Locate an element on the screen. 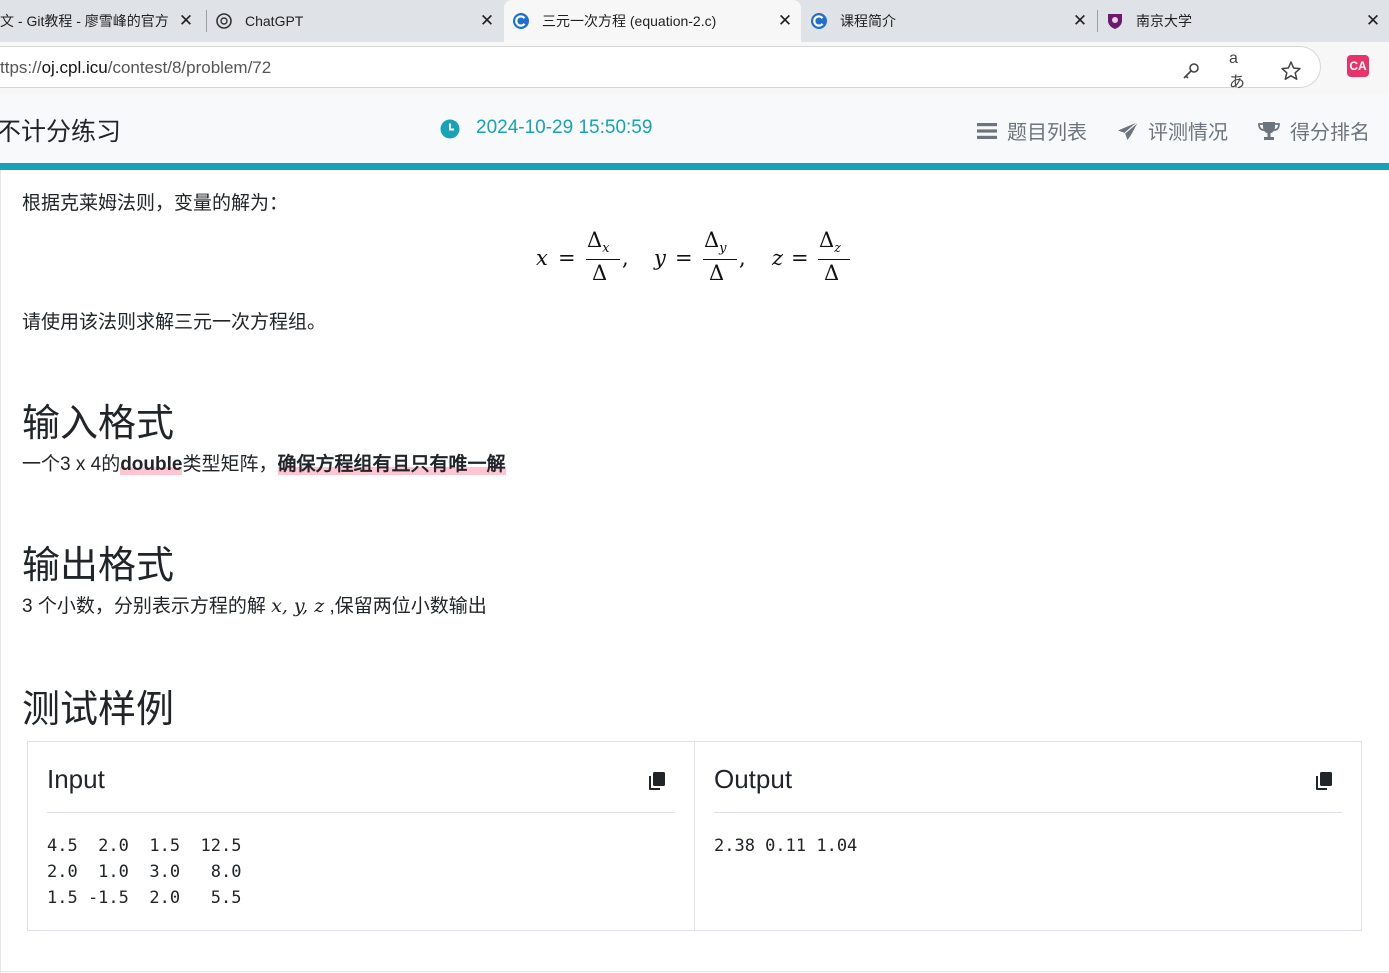 The image size is (1389, 973). navbar-accent-line is located at coordinates (694, 166).